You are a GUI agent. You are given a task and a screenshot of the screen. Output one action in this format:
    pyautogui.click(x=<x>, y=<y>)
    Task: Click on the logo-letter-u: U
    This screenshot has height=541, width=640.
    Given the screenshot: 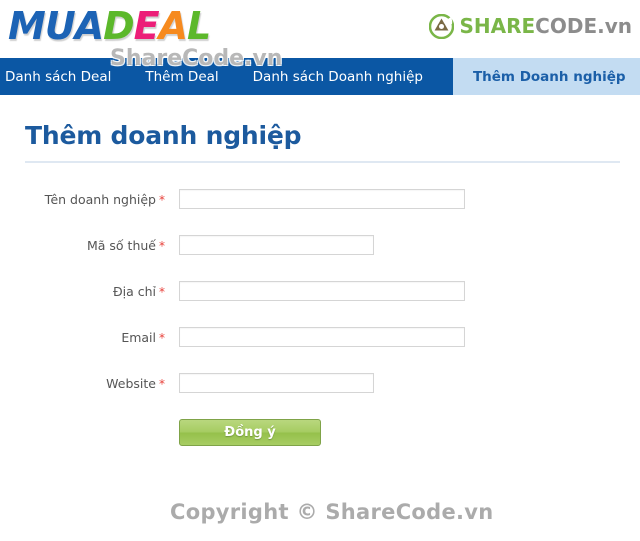 What is the action you would take?
    pyautogui.click(x=60, y=26)
    